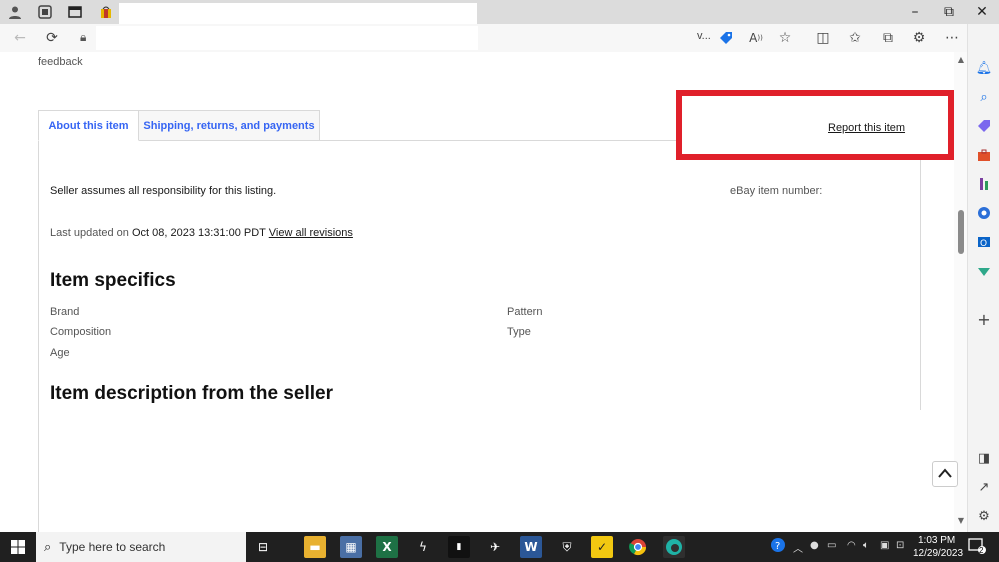 This screenshot has height=562, width=999. I want to click on language-icon: ⊡, so click(900, 545).